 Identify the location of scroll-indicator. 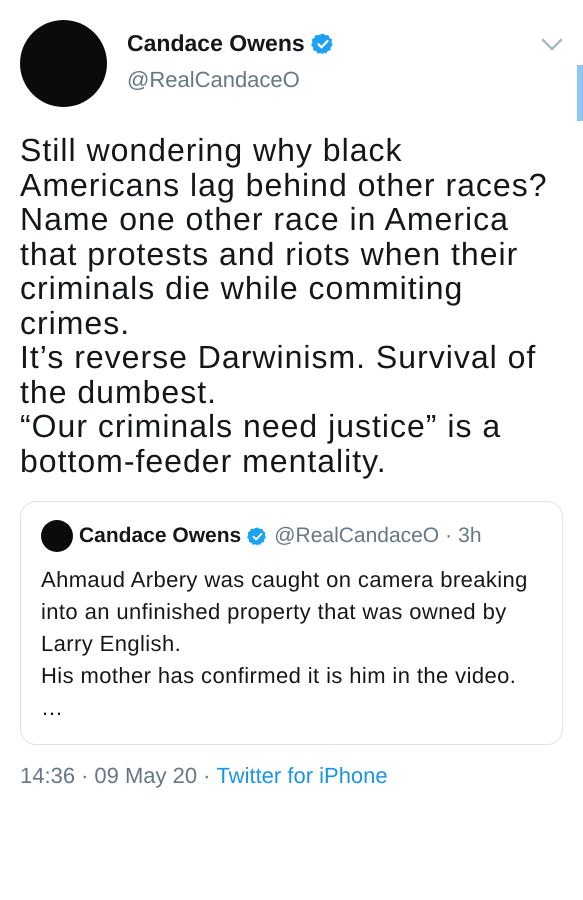
(580, 93).